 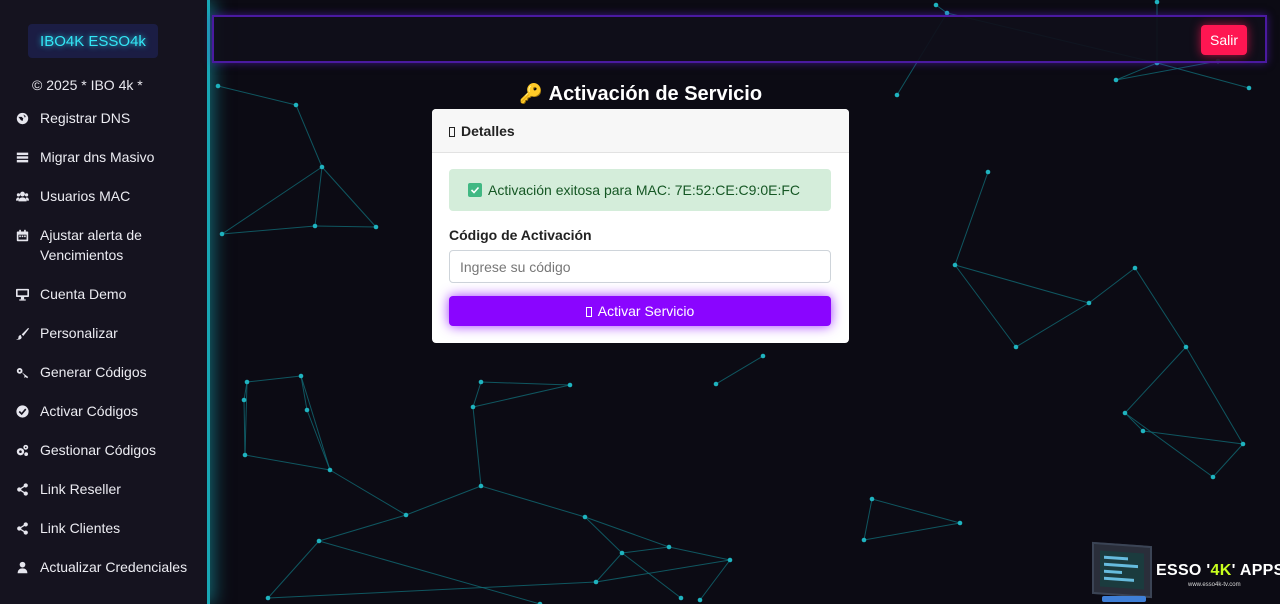 I want to click on brand-logo: IBO4K ESSO4k, so click(x=93, y=41).